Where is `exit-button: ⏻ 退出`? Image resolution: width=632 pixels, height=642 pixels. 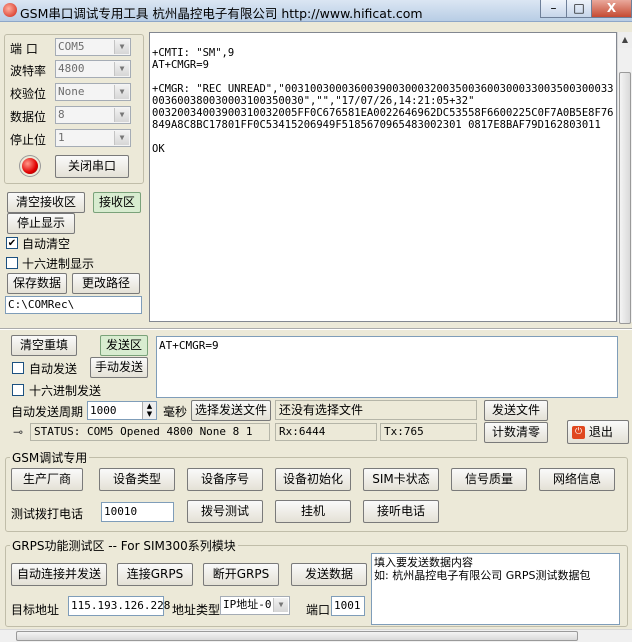
exit-button: ⏻ 退出 is located at coordinates (598, 432).